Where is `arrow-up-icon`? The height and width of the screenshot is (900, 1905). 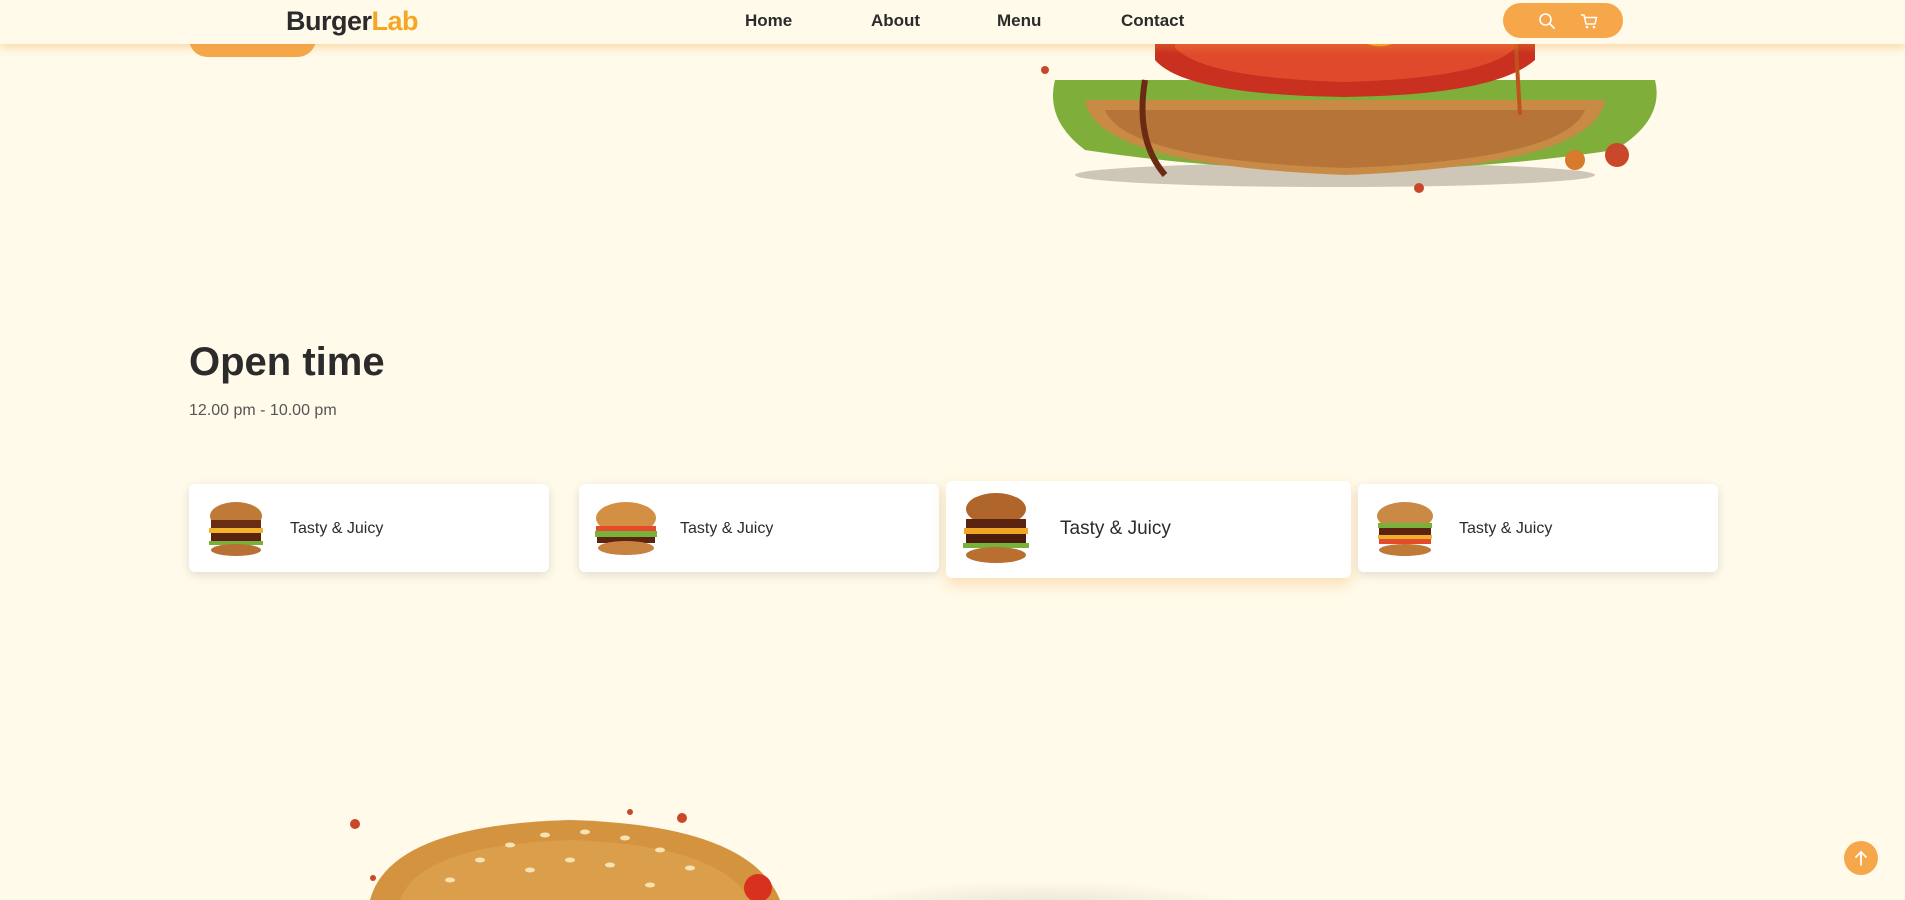
arrow-up-icon is located at coordinates (1861, 858).